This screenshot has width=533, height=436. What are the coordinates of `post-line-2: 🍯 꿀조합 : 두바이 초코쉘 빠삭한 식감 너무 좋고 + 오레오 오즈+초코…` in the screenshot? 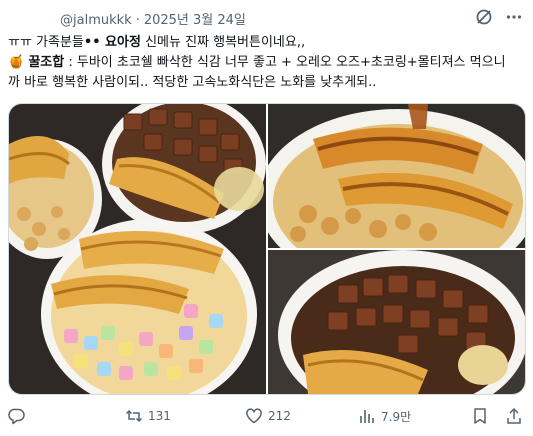 It's located at (268, 63).